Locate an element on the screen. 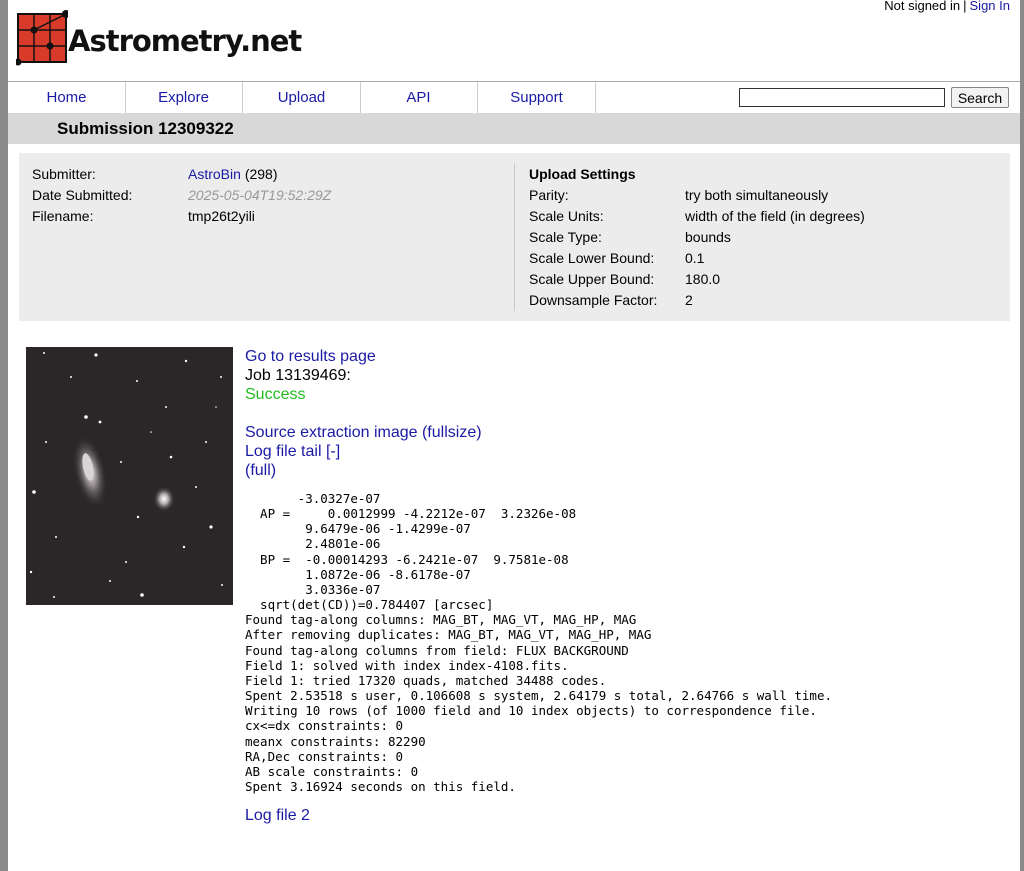 This screenshot has height=871, width=1024. filename-value: tmp26t2yili is located at coordinates (221, 216).